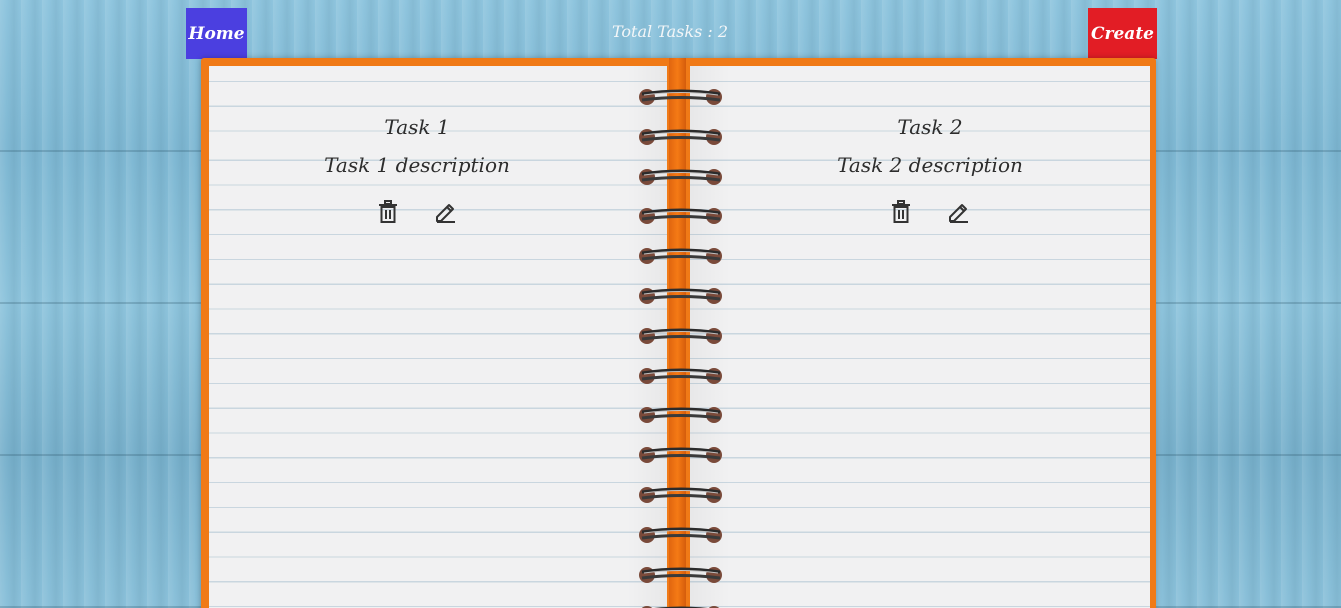 The height and width of the screenshot is (608, 1341). What do you see at coordinates (216, 33) in the screenshot?
I see `home-button: Home` at bounding box center [216, 33].